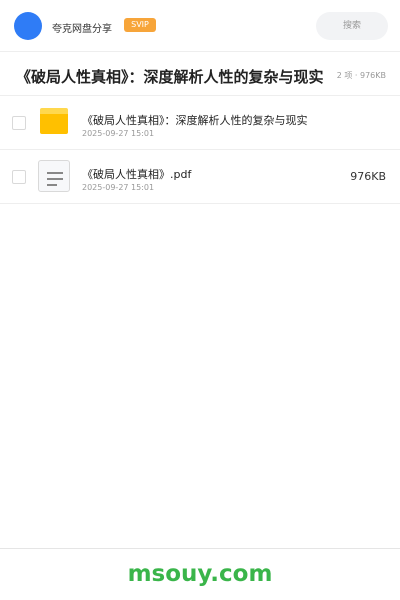 The image size is (400, 600). I want to click on top-bar: 夸克网盘分享 SVIP 搜索, so click(200, 26).